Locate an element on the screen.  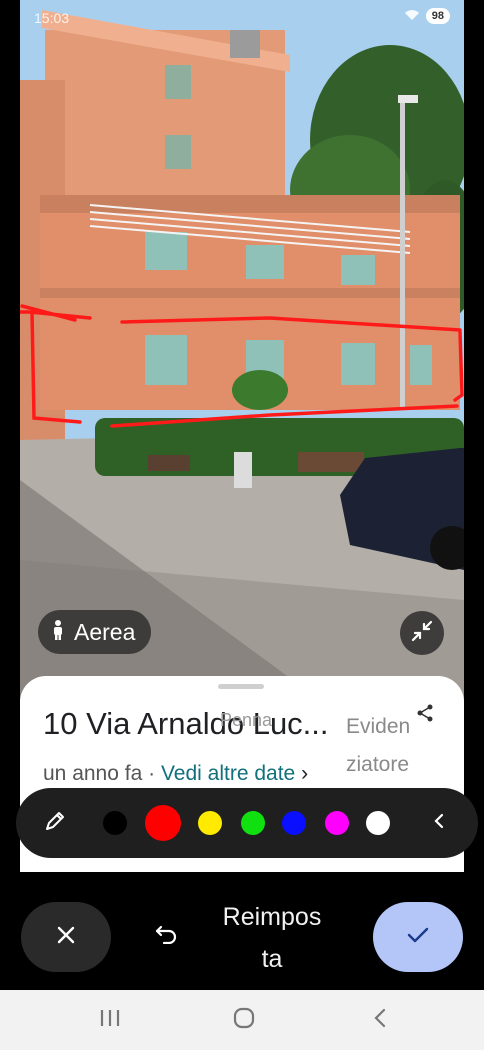
undo-icon is located at coordinates (166, 936).